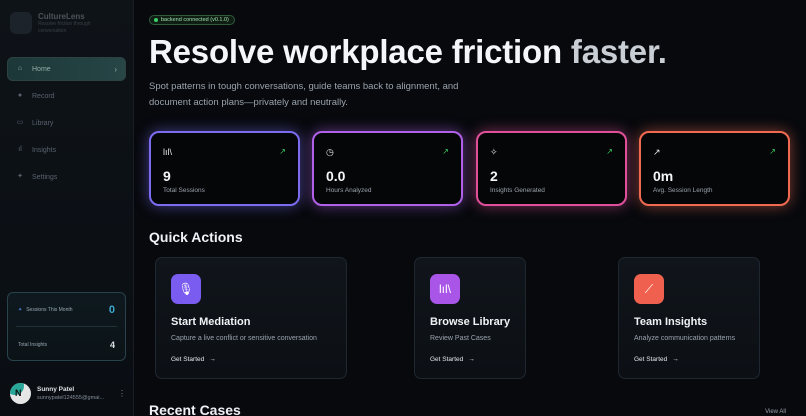 This screenshot has height=416, width=806. Describe the element at coordinates (460, 338) in the screenshot. I see `action-description: Review Past Cases` at that location.